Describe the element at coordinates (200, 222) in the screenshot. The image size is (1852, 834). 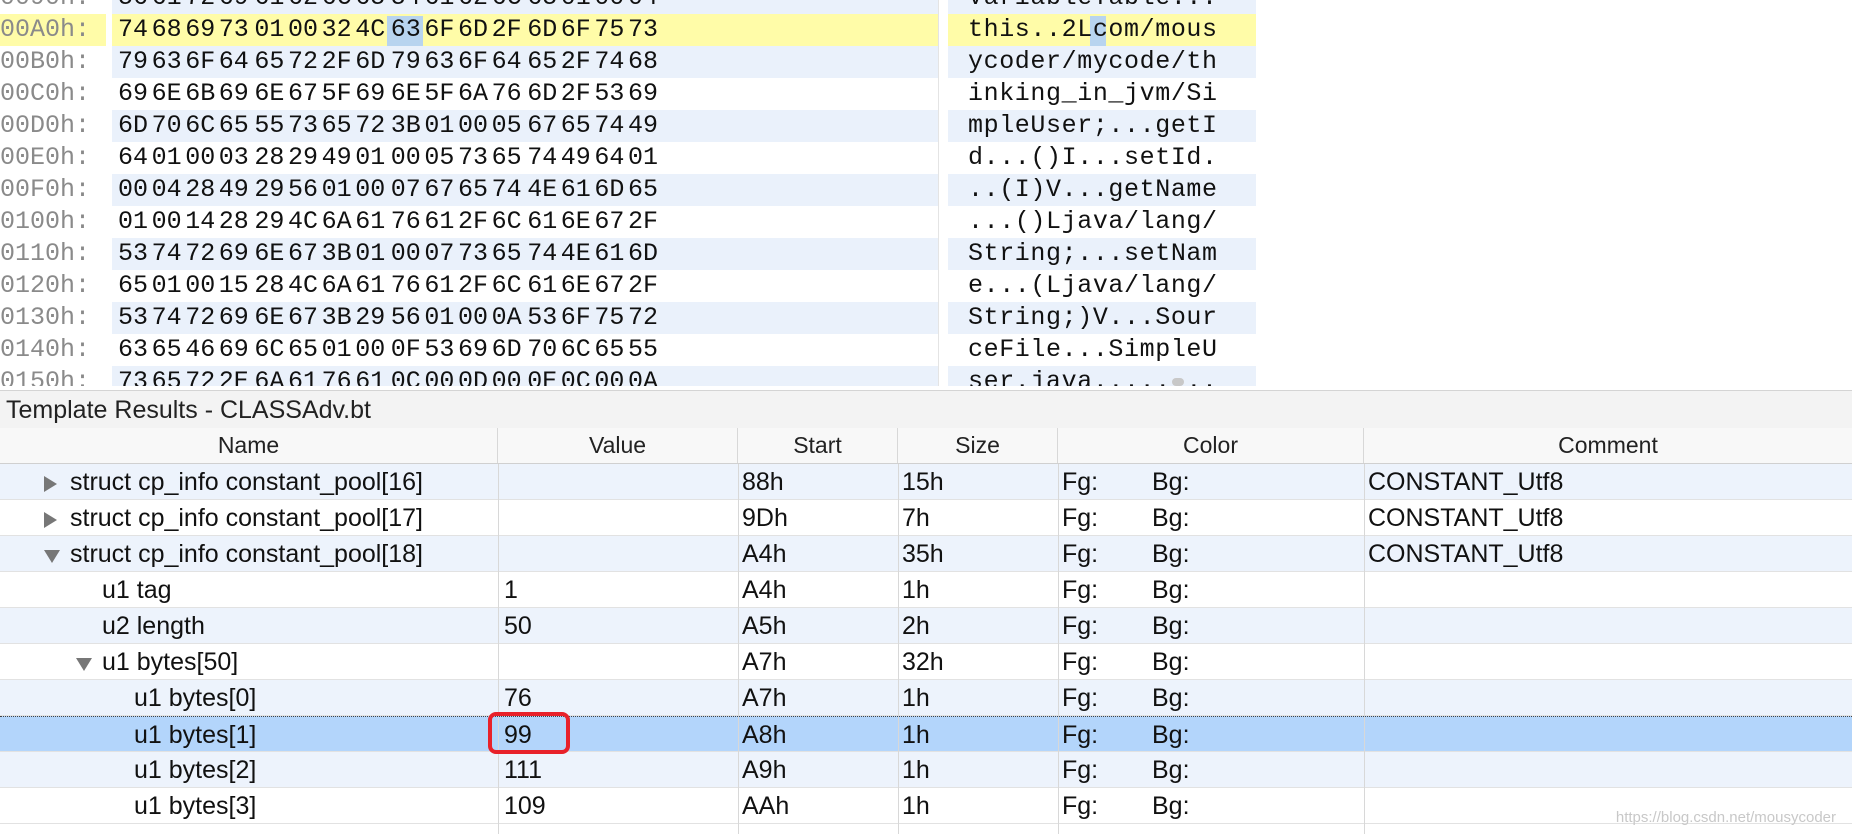
I see `hex-byte: 14` at that location.